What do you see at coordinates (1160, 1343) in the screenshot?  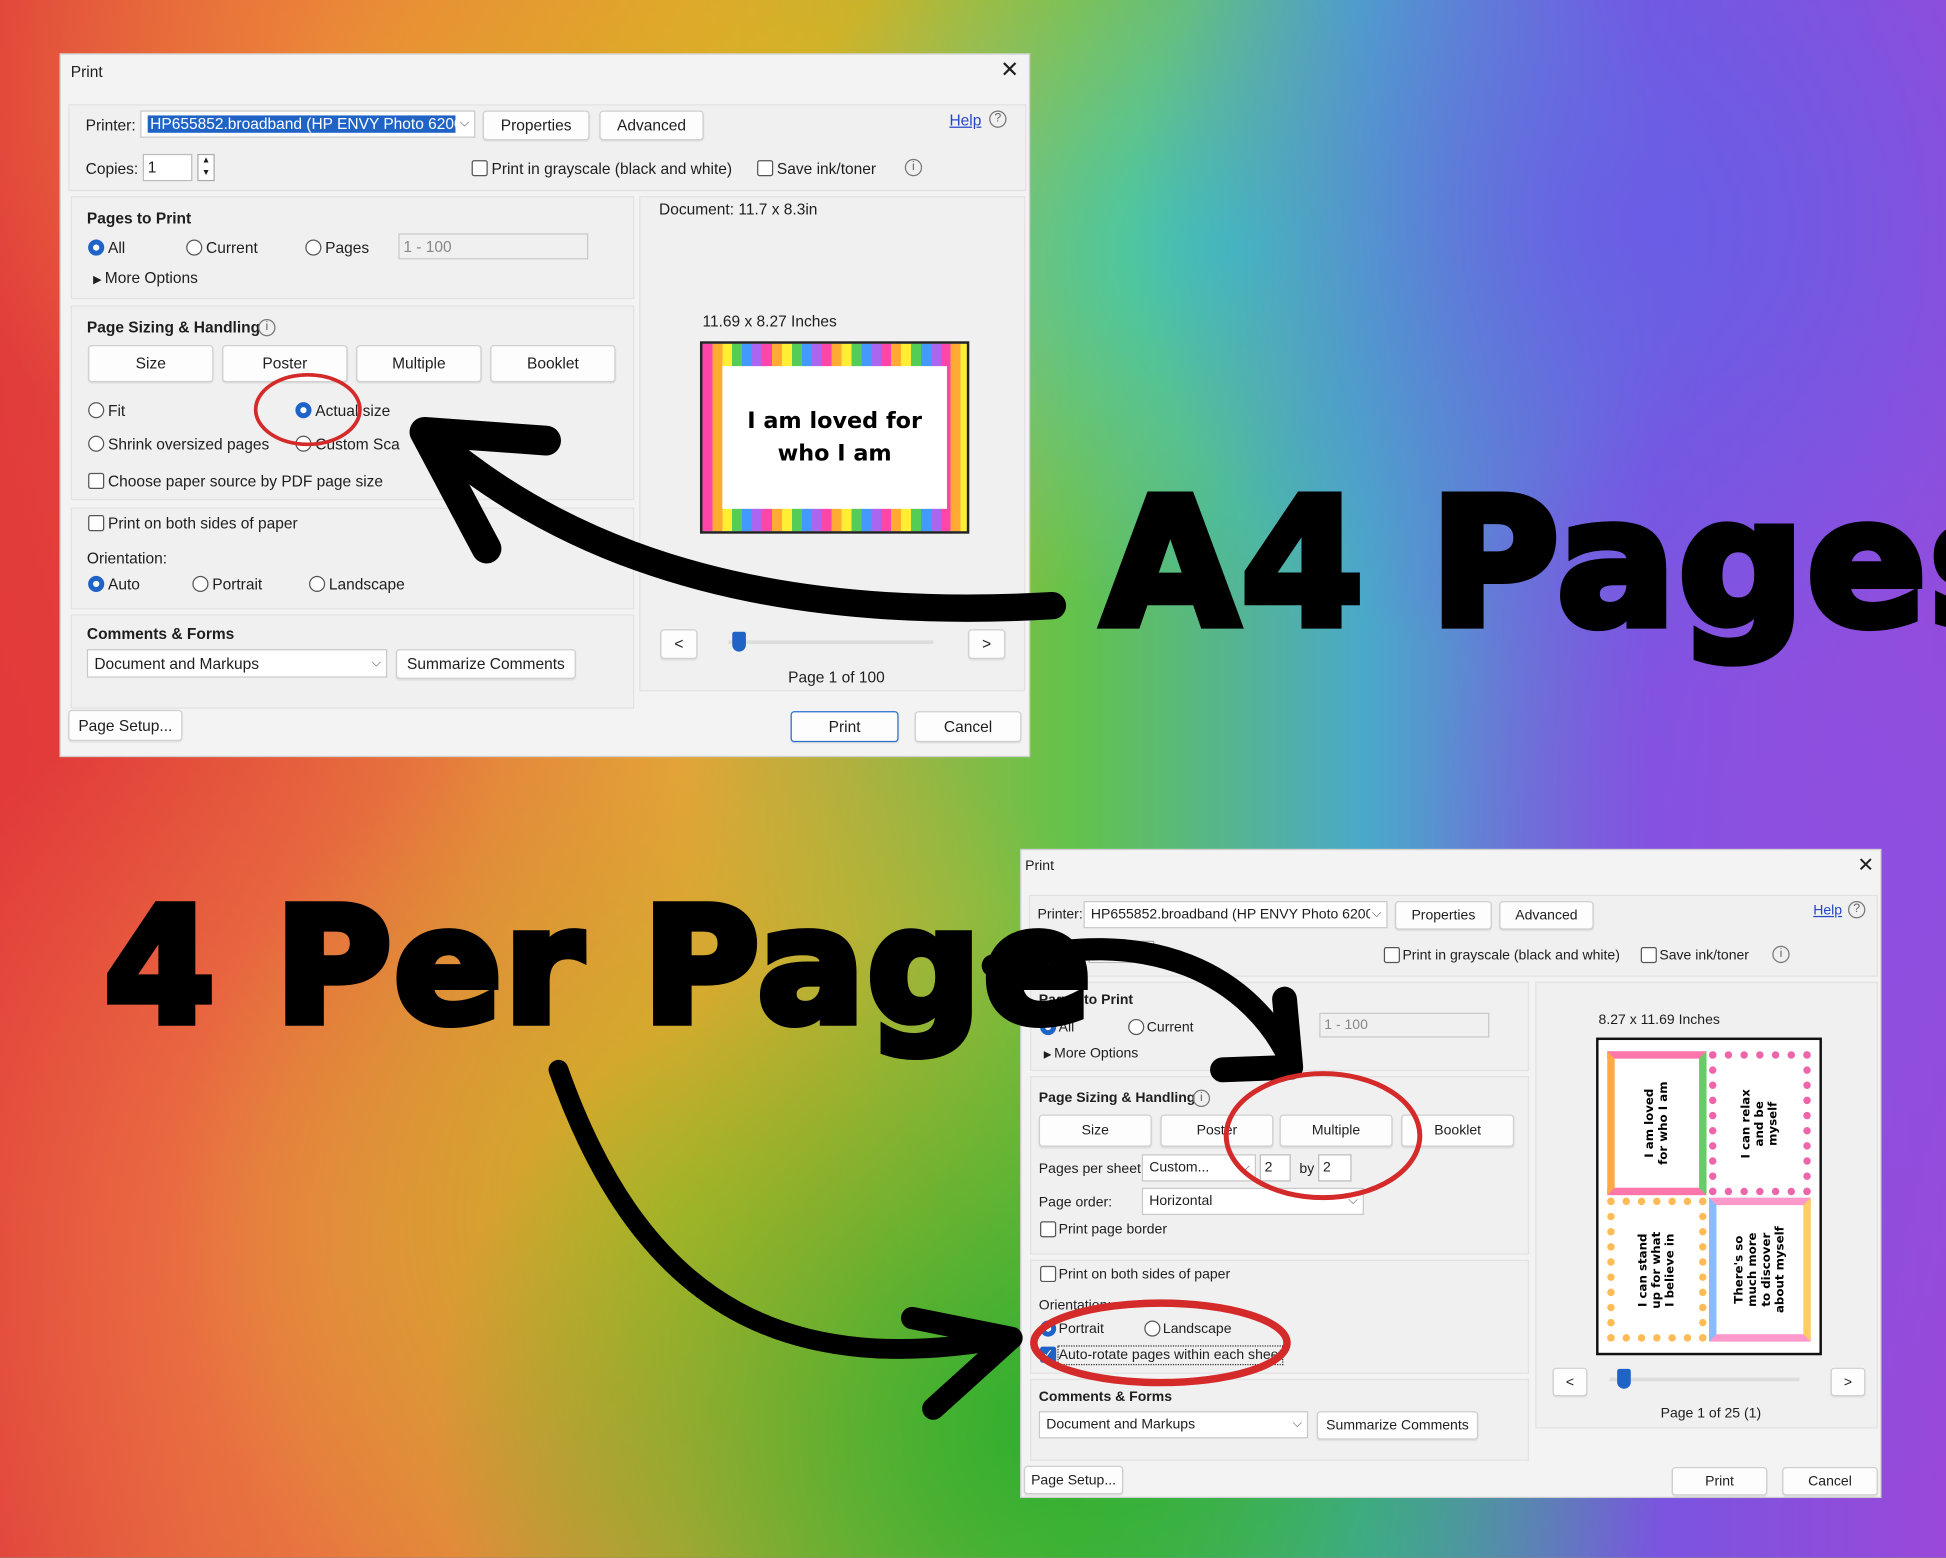 I see `red-circle-orientation` at bounding box center [1160, 1343].